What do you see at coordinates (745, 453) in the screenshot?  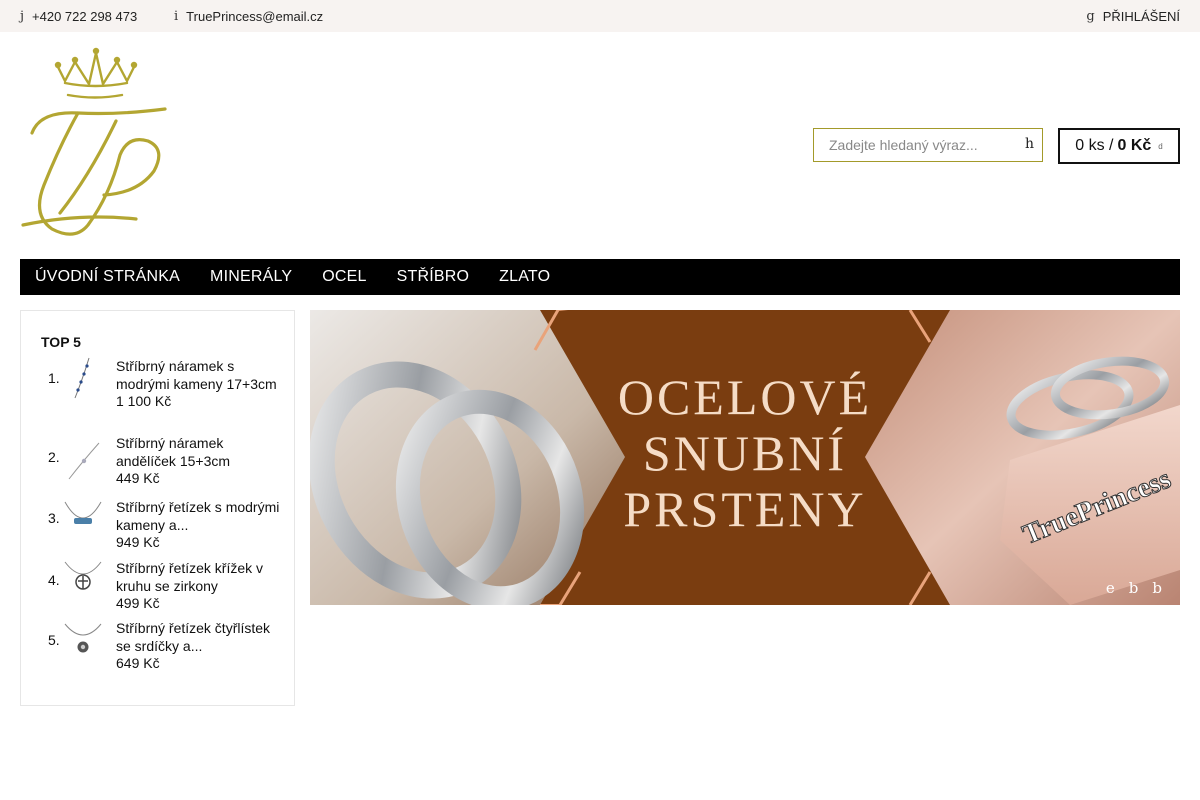 I see `banner-line-2: SNUBNÍ` at bounding box center [745, 453].